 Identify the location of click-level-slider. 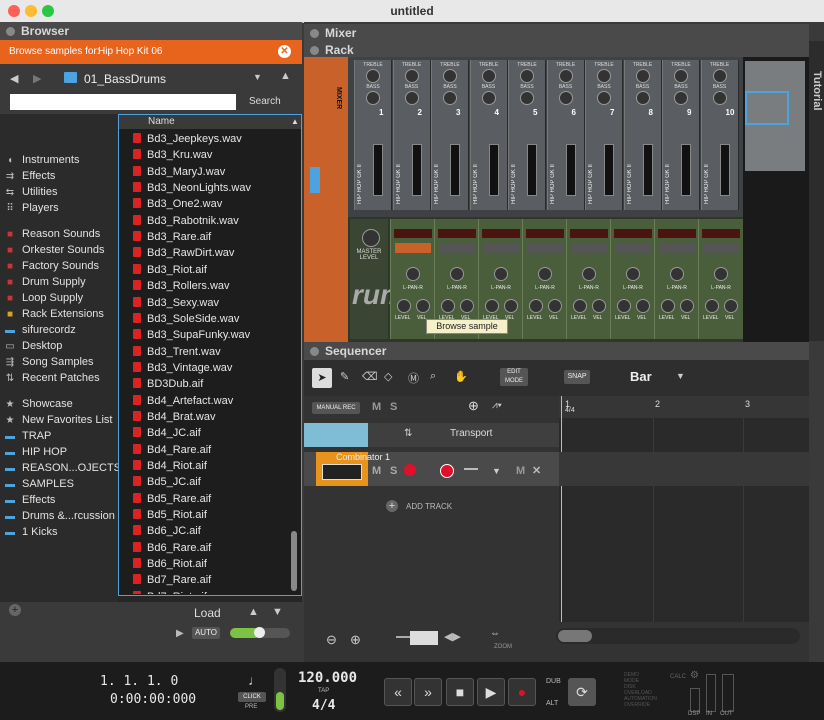
(280, 690).